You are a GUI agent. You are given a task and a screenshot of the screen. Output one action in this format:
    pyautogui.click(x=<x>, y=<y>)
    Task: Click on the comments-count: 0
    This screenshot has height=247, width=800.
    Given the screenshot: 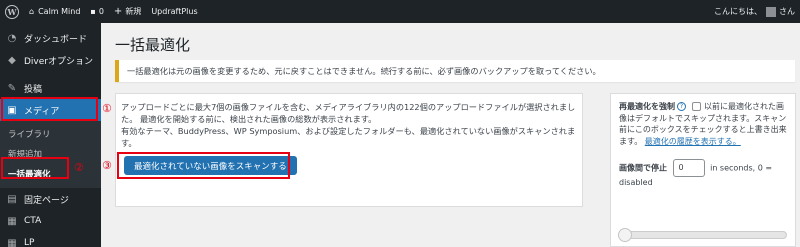 What is the action you would take?
    pyautogui.click(x=101, y=11)
    